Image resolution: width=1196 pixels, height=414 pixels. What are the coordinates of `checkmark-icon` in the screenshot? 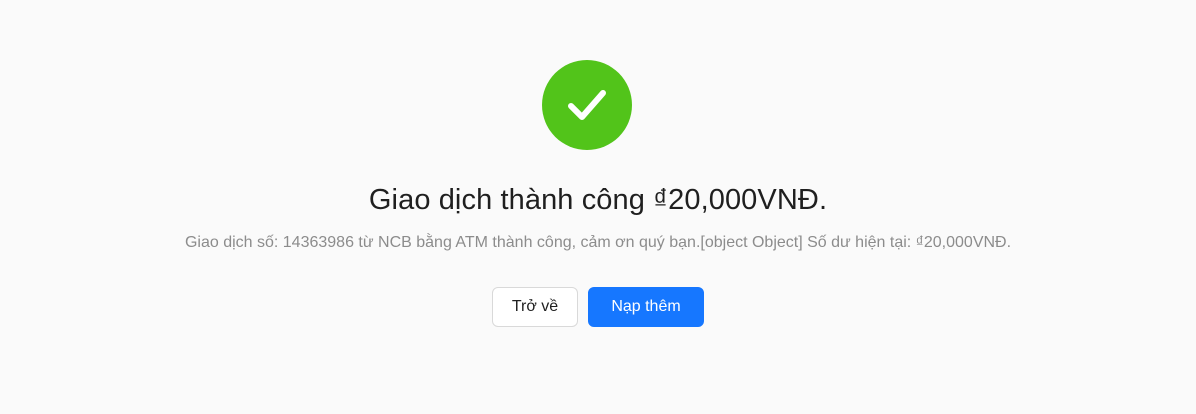 It's located at (587, 105).